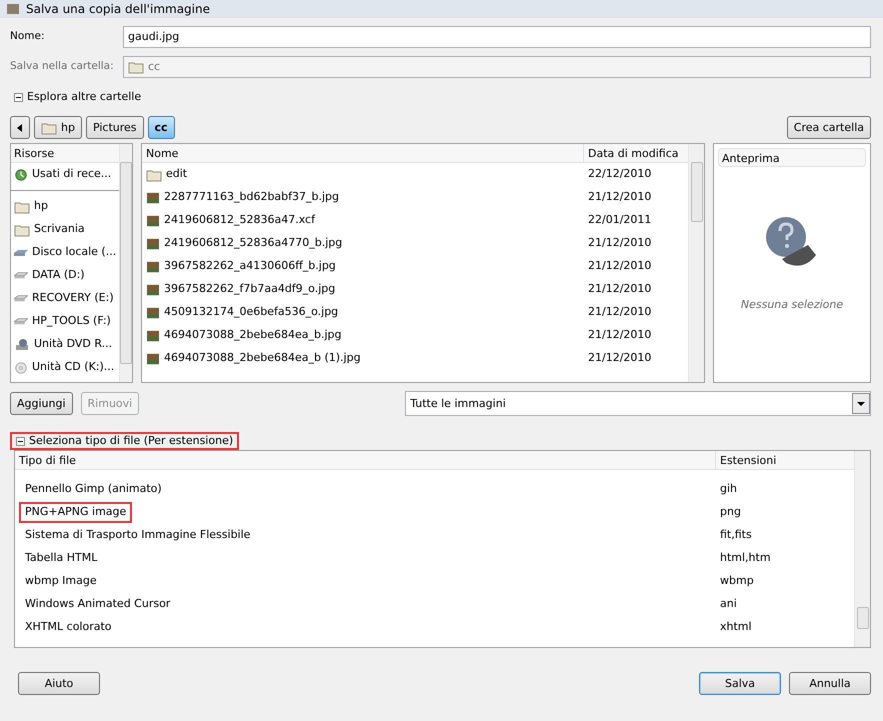 The image size is (883, 721). Describe the element at coordinates (785, 460) in the screenshot. I see `column-header: Estensioni` at that location.